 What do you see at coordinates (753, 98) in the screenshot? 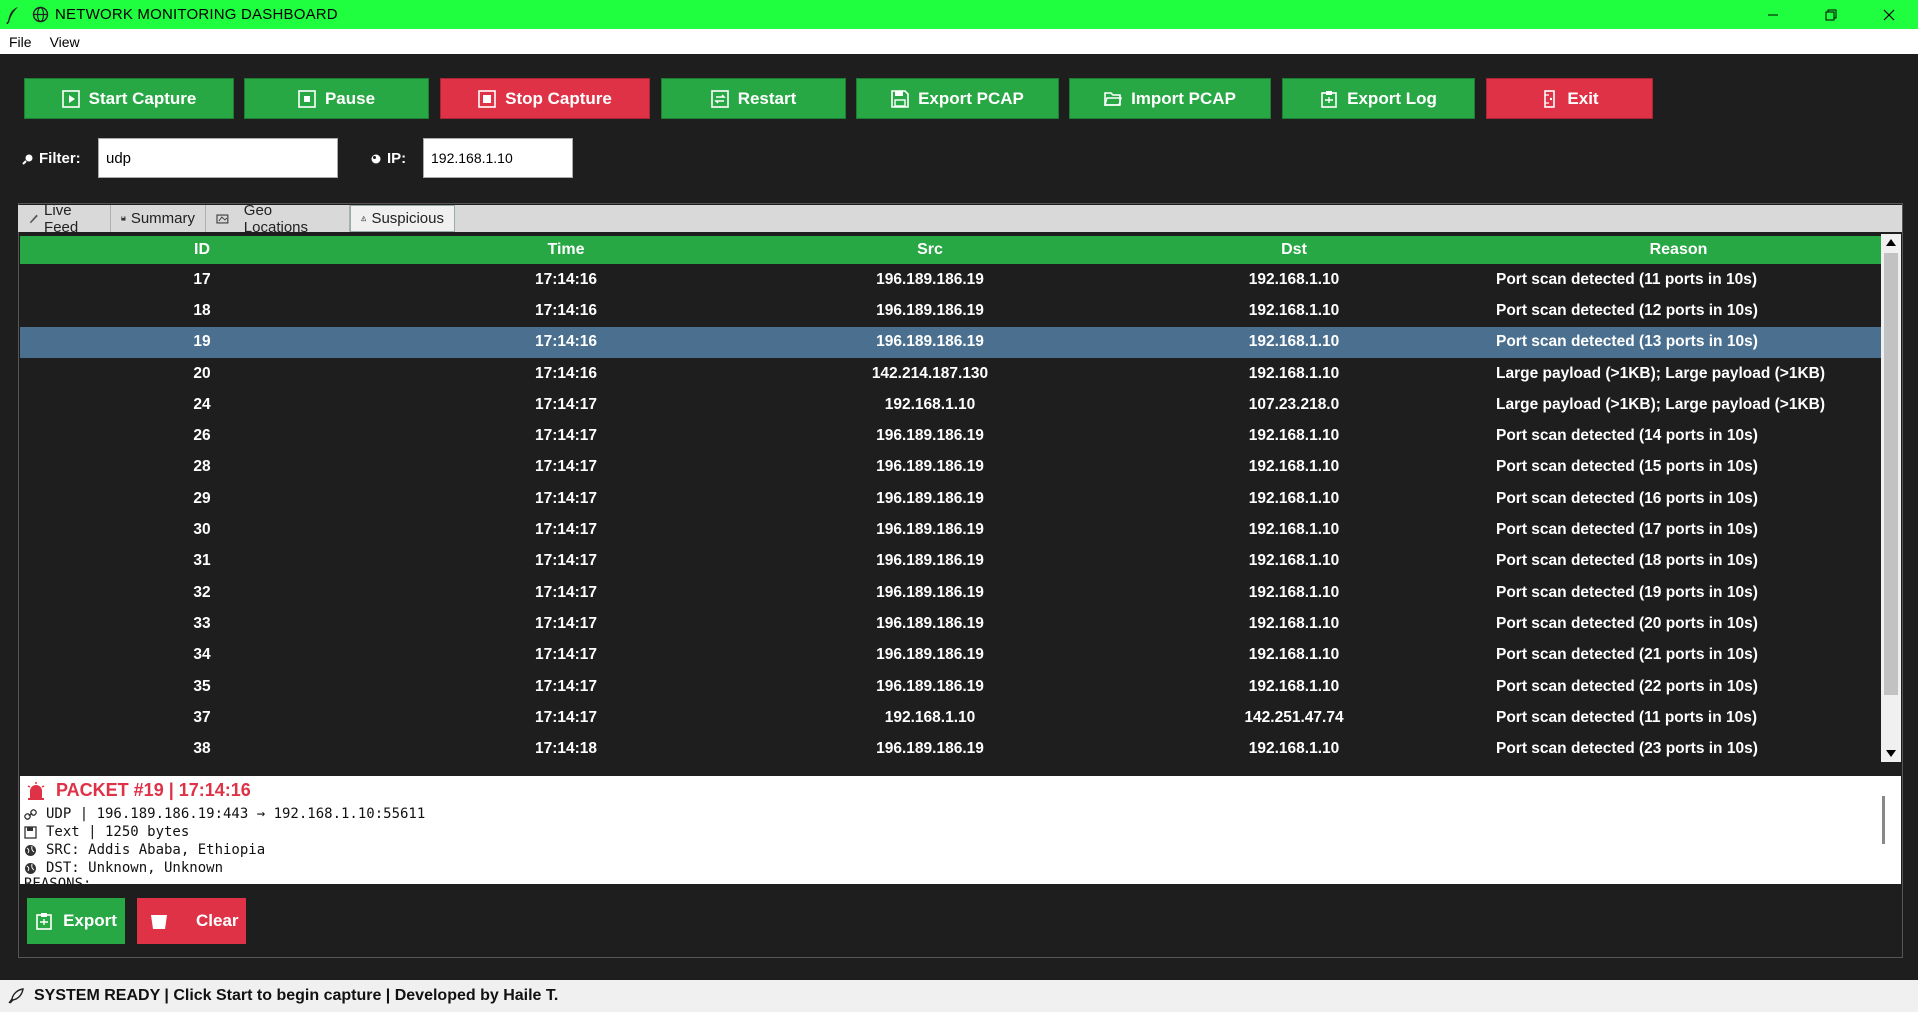
I see `restart-button: Restart` at bounding box center [753, 98].